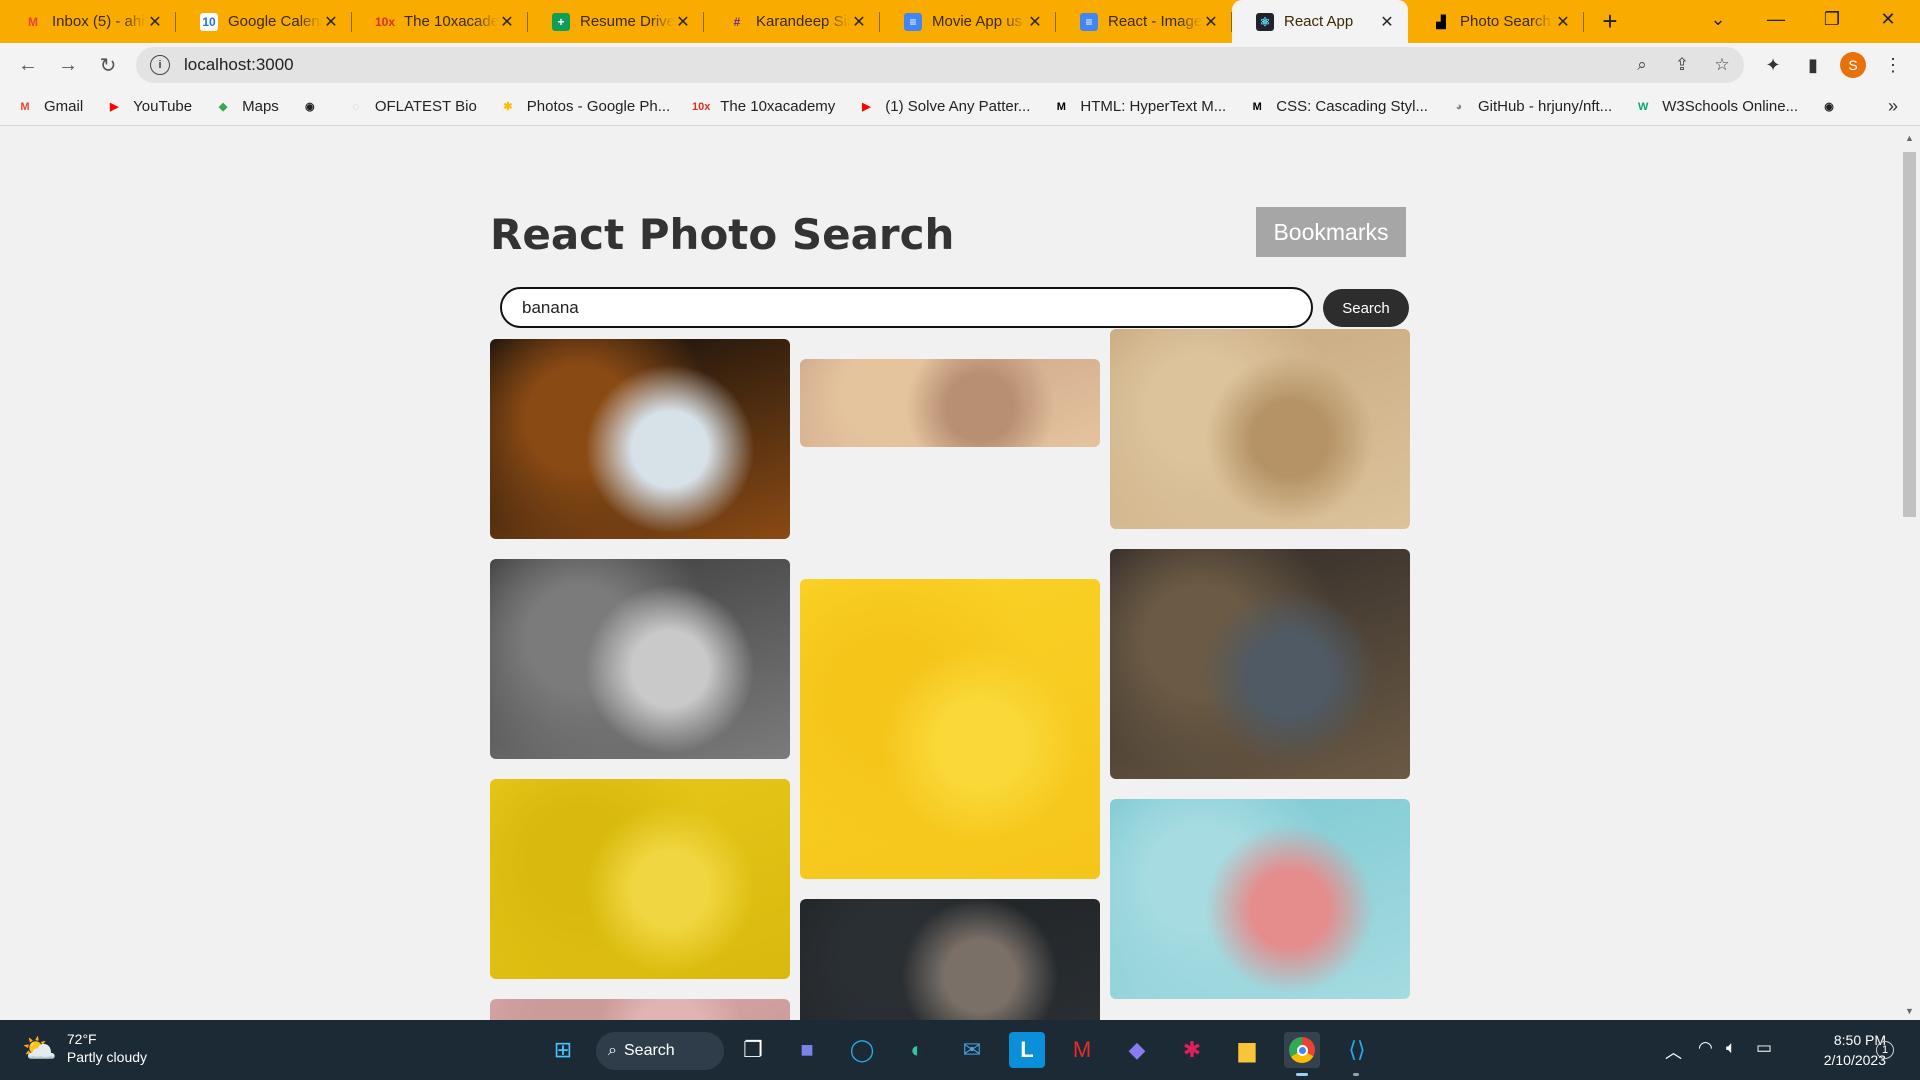 Image resolution: width=1920 pixels, height=1080 pixels. I want to click on bookmark-favicon-icon: M, so click(1257, 106).